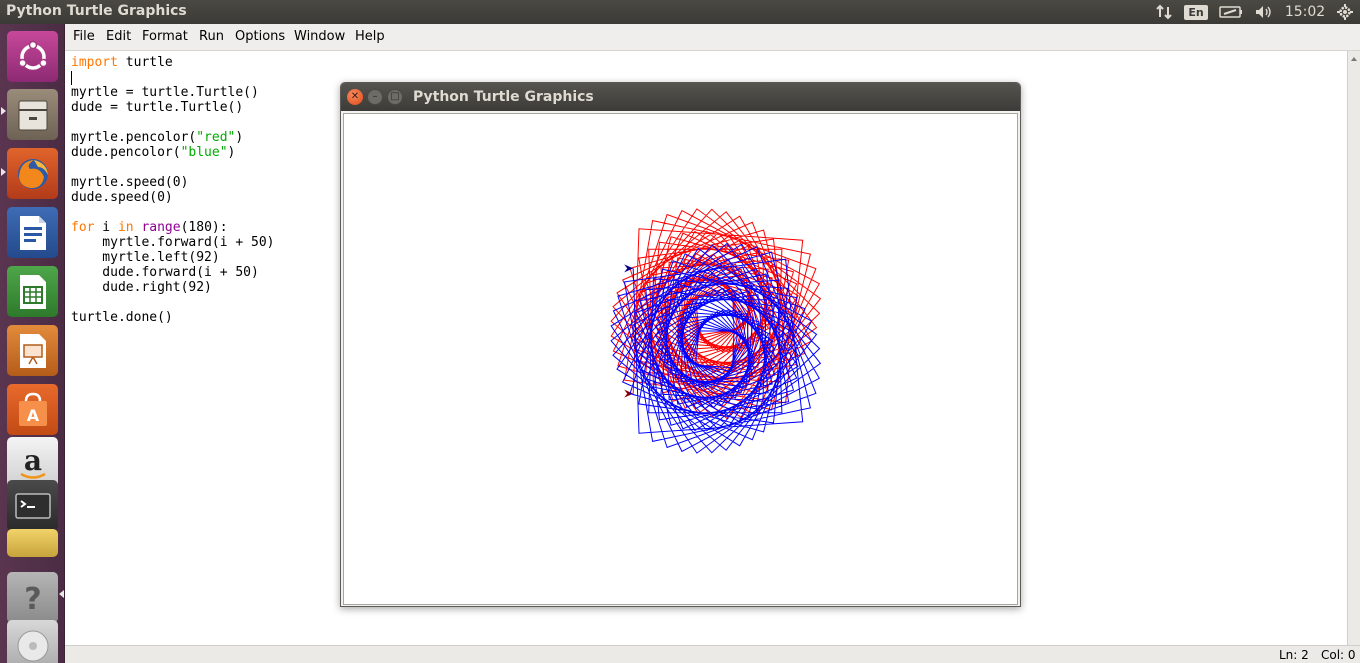  What do you see at coordinates (118, 36) in the screenshot?
I see `menu-edit: Edit` at bounding box center [118, 36].